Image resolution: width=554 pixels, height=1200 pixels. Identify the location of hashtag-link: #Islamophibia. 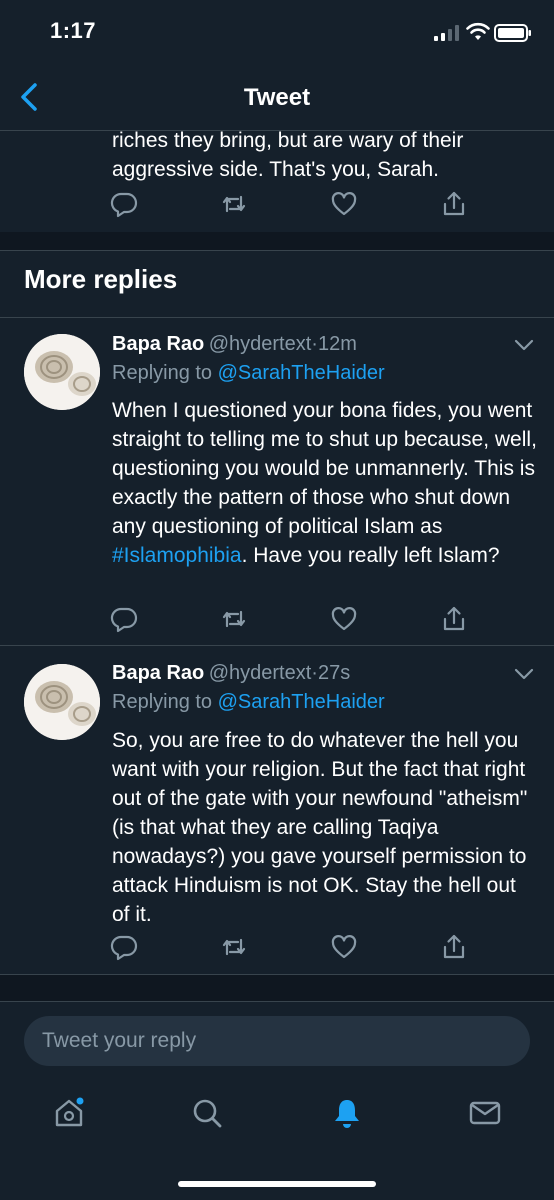
(177, 555).